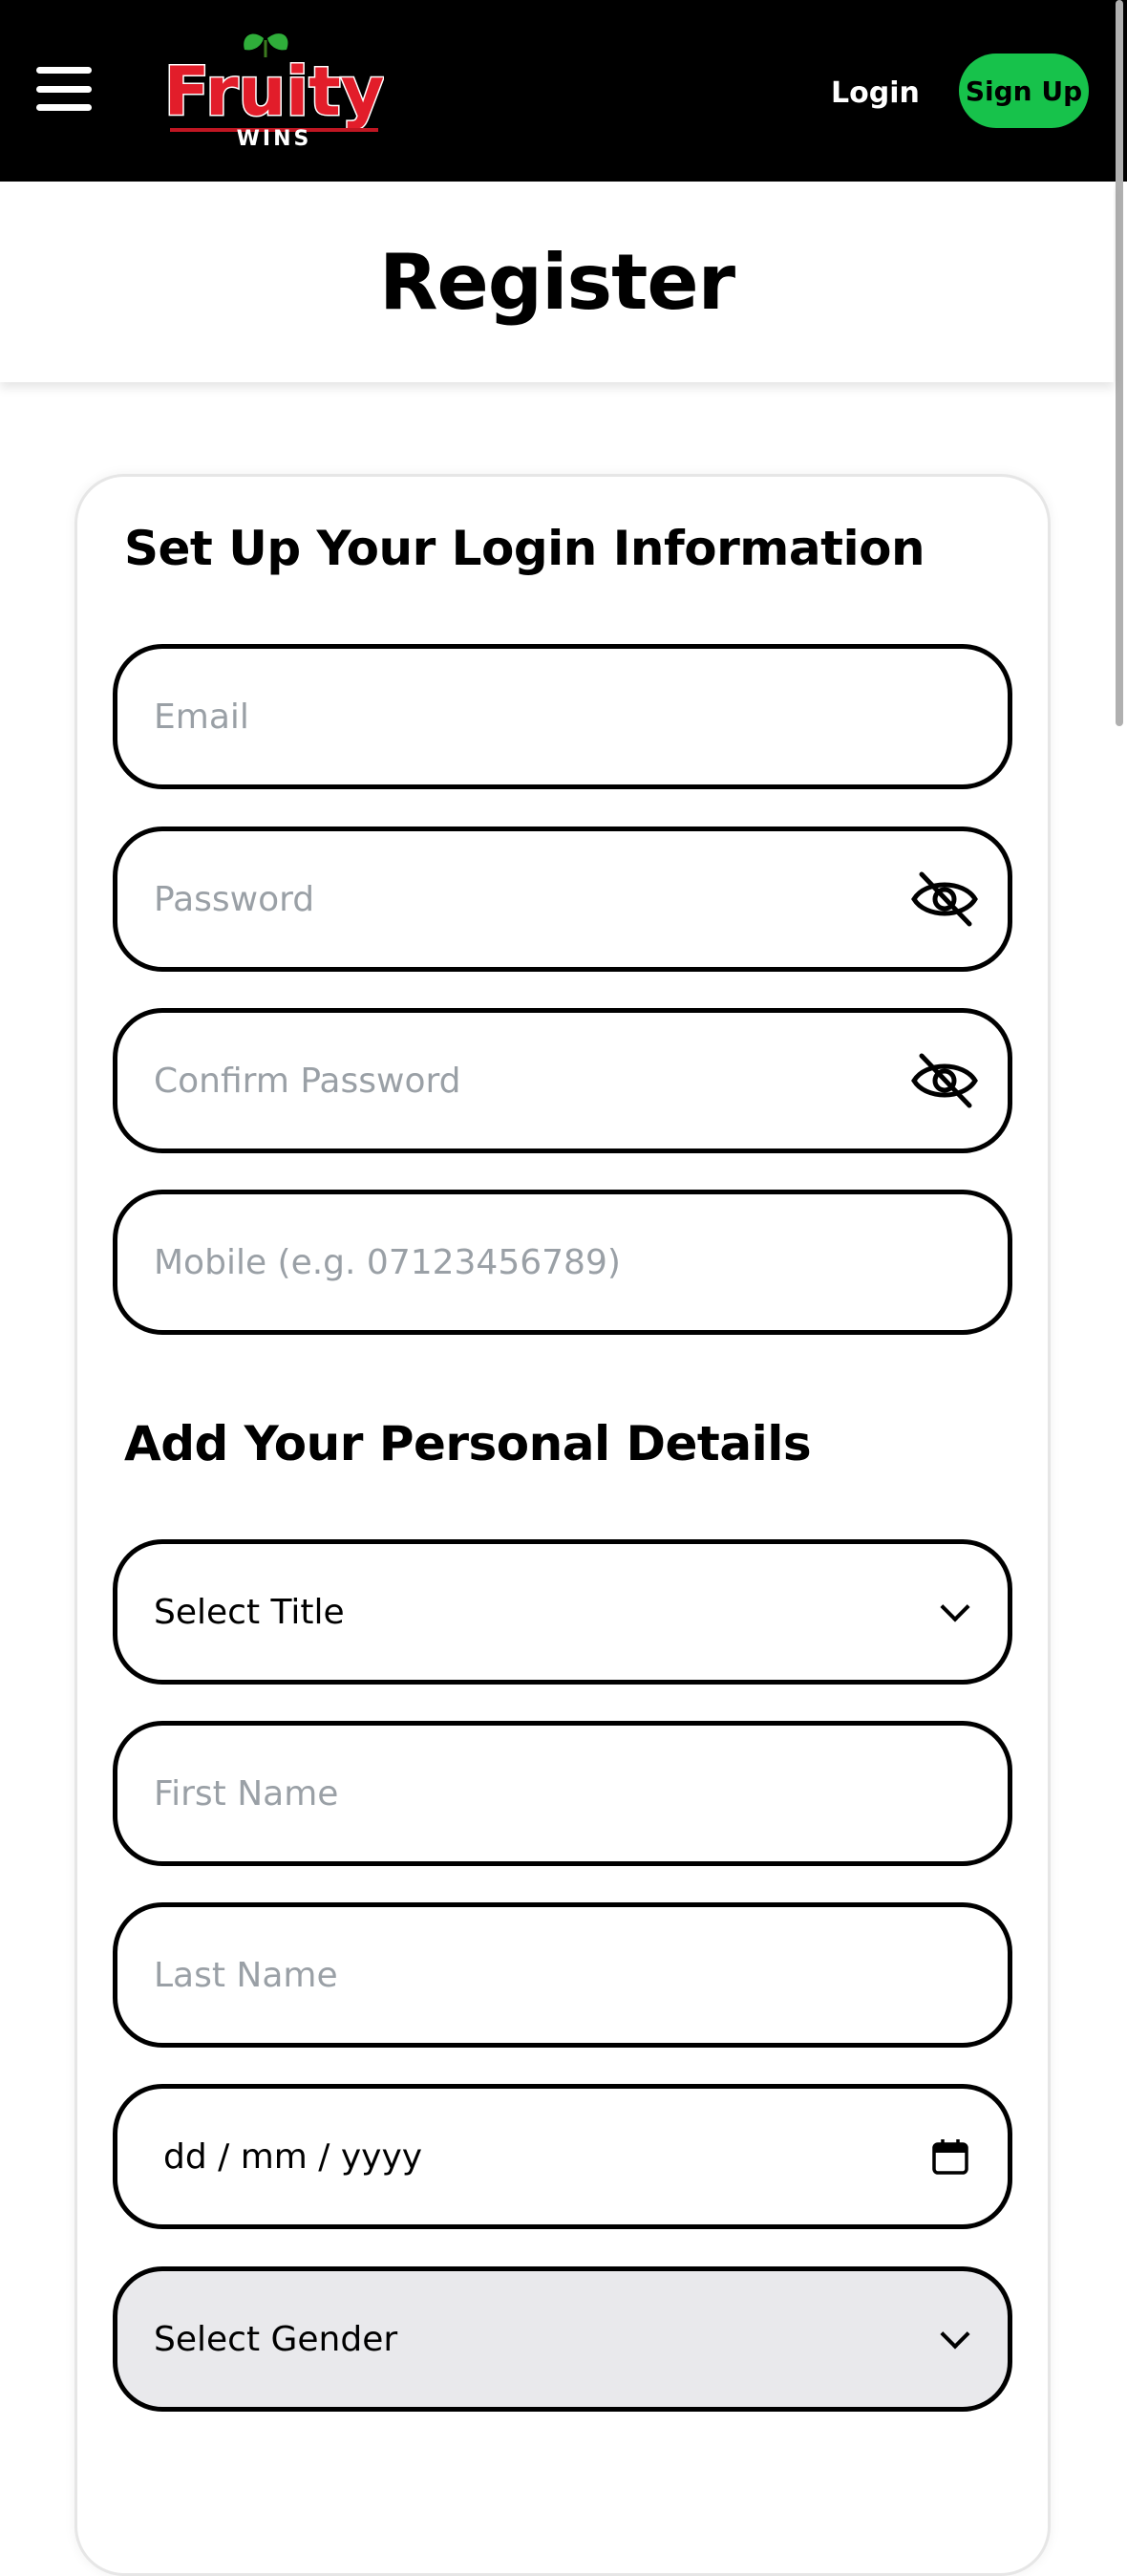  I want to click on logo-text: Fruity, so click(274, 92).